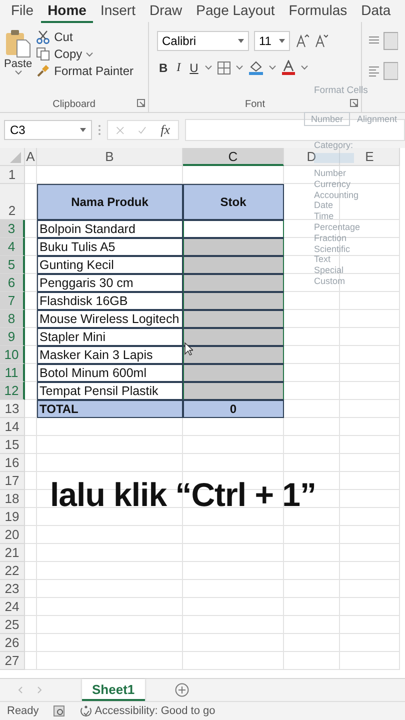  I want to click on row-header: 26, so click(12, 643).